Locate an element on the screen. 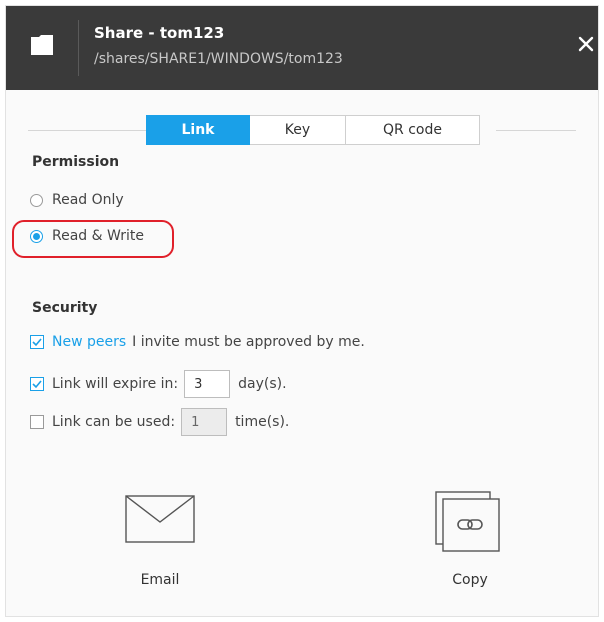 This screenshot has width=604, height=622. expire-label: Link will expire in: is located at coordinates (115, 384).